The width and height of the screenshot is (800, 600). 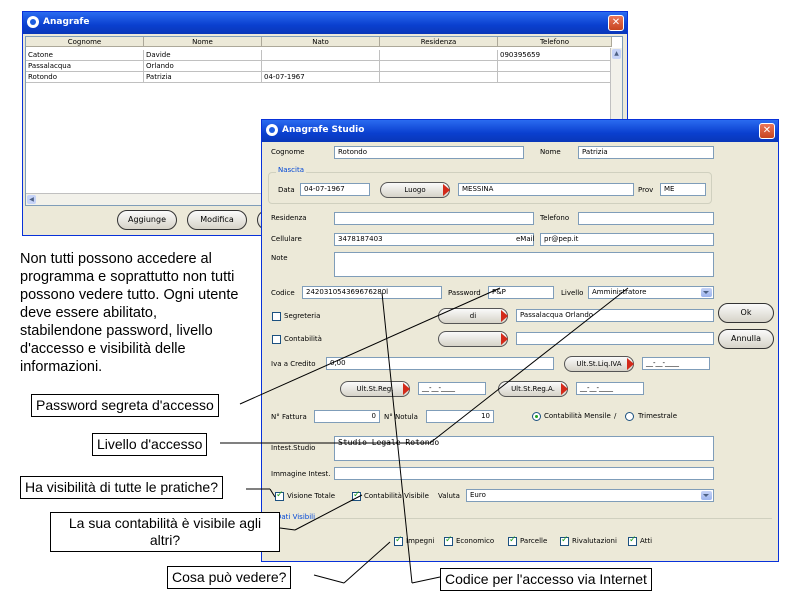 What do you see at coordinates (683, 189) in the screenshot?
I see `prov-field: ME` at bounding box center [683, 189].